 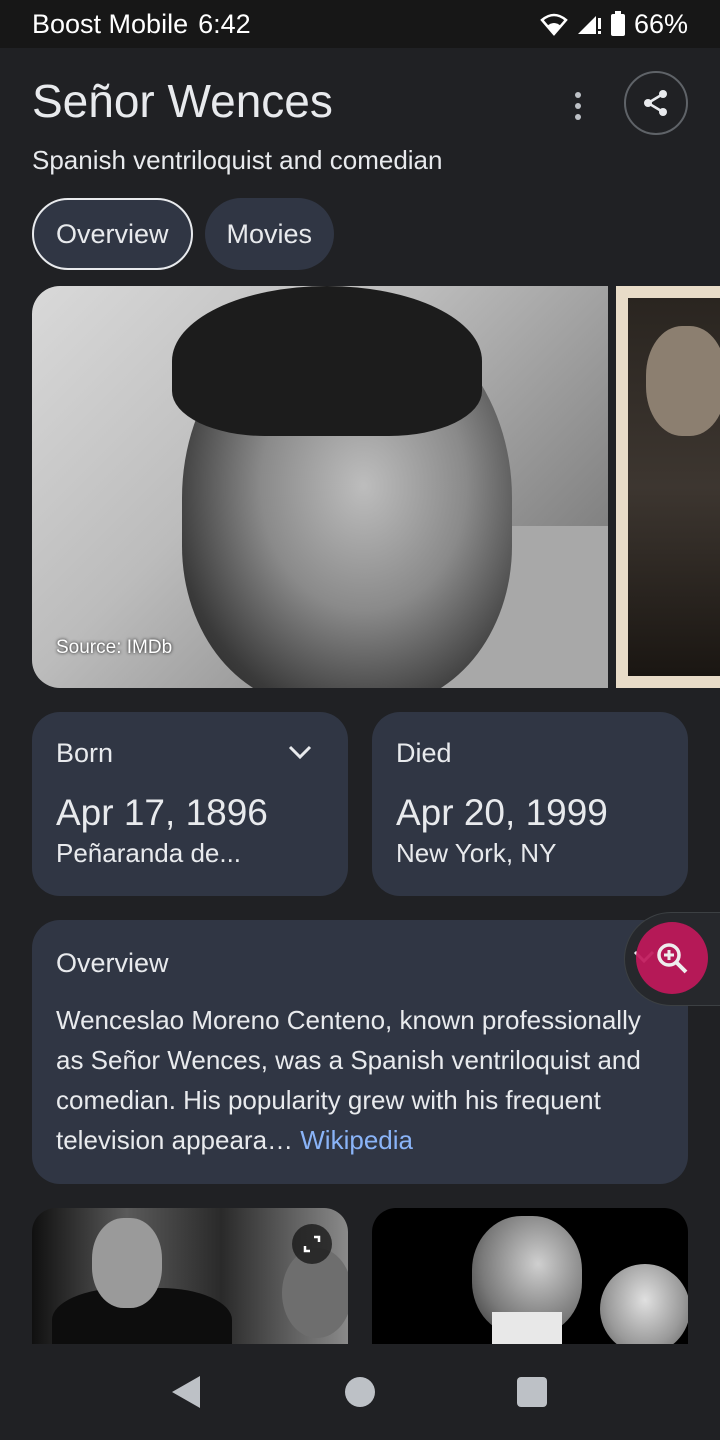 I want to click on recents-icon, so click(x=532, y=1392).